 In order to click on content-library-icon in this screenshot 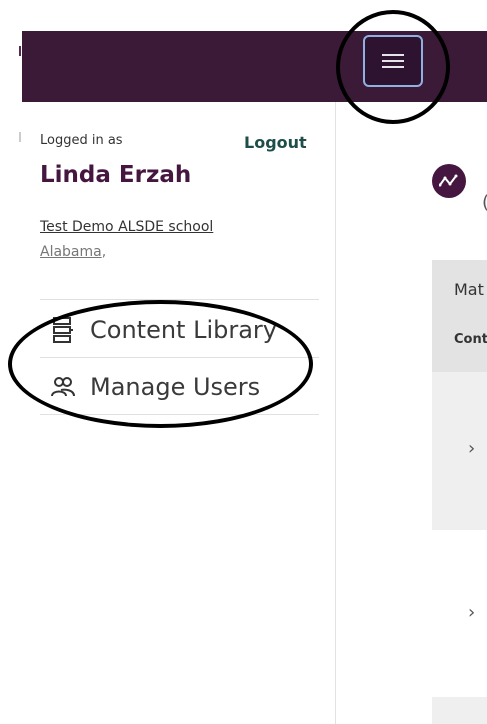, I will do `click(63, 330)`.